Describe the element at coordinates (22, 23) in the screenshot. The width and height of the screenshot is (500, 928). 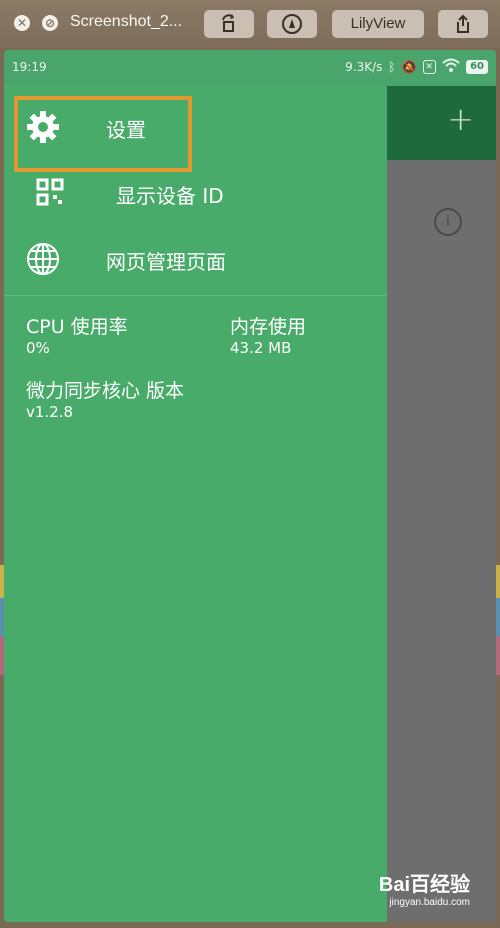
I see `close-icon: ✕` at that location.